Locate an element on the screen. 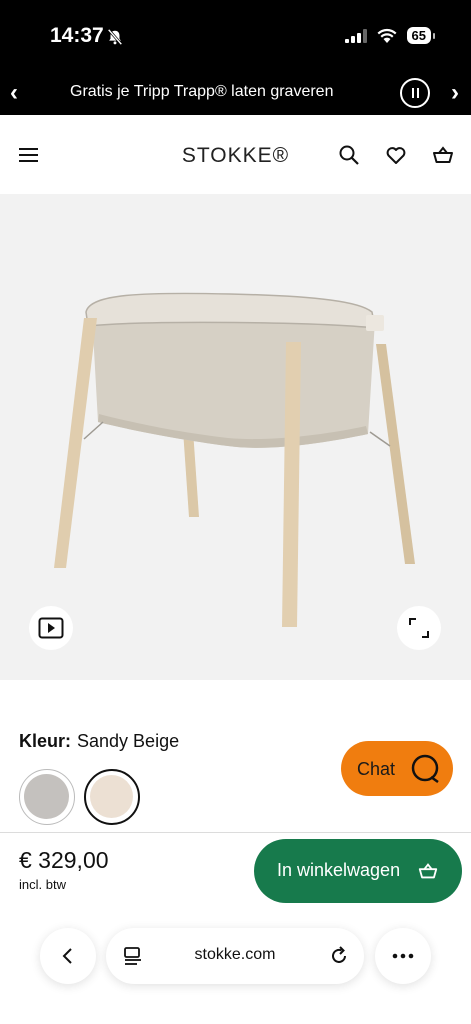 The image size is (471, 1024). color-line: Kleur: Sandy Beige is located at coordinates (99, 741).